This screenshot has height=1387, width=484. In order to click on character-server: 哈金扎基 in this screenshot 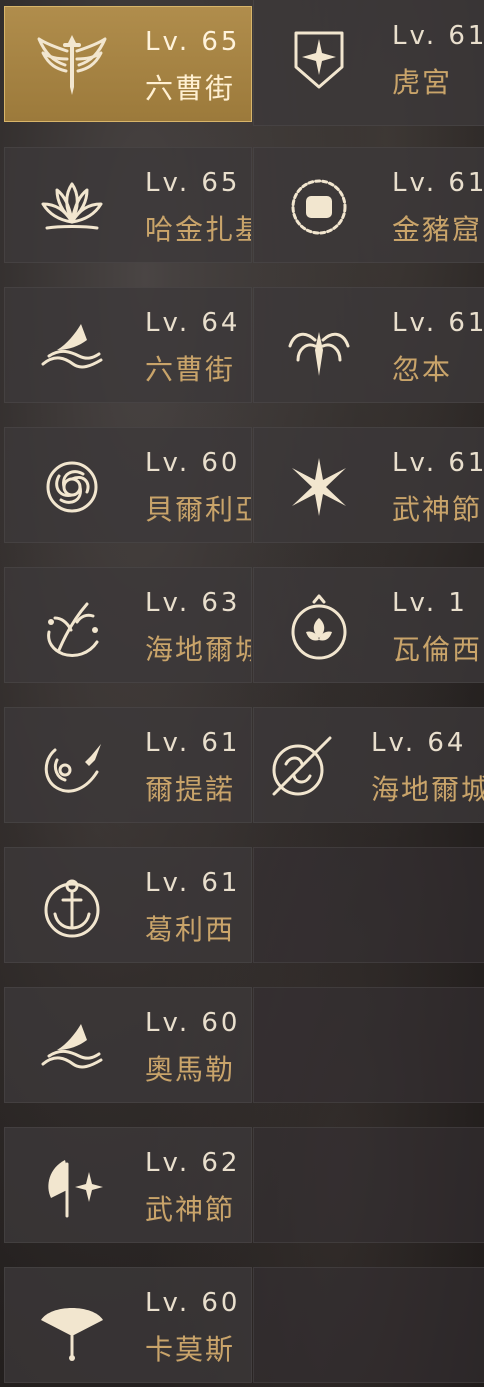, I will do `click(198, 229)`.